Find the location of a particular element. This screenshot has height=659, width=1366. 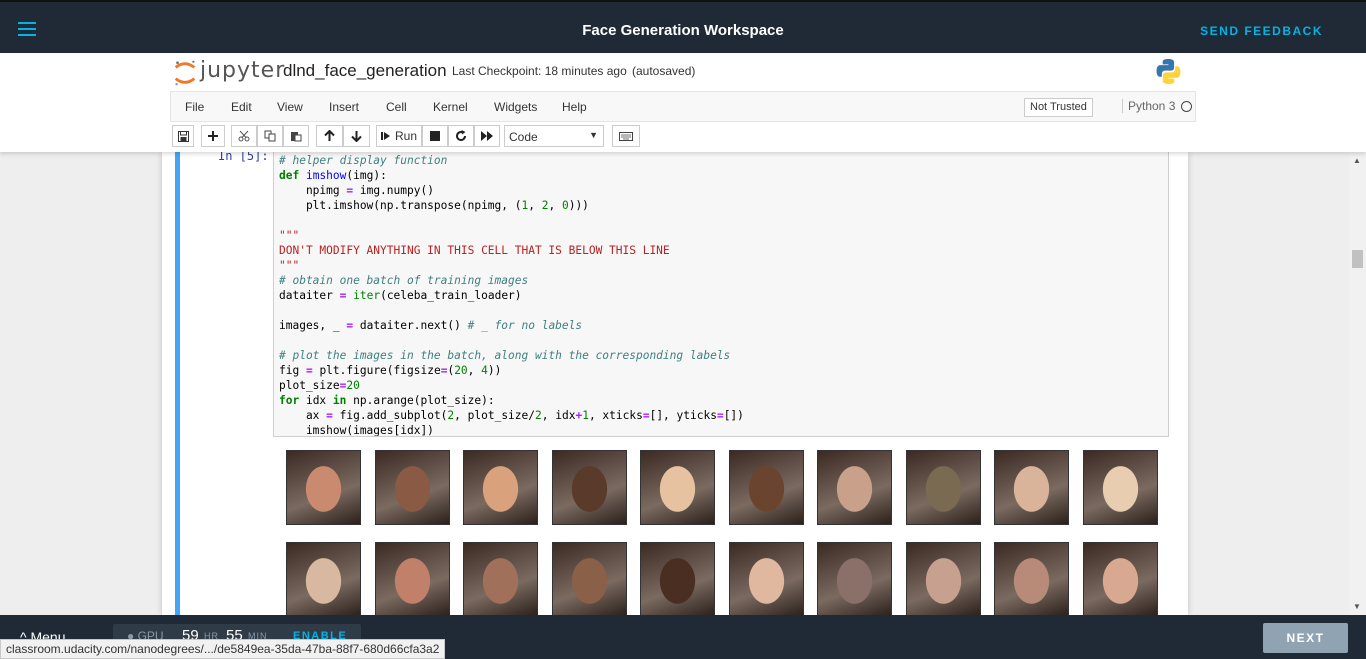

last-checkpoint: Last Checkpoint: 18 minutes ago is located at coordinates (539, 71).